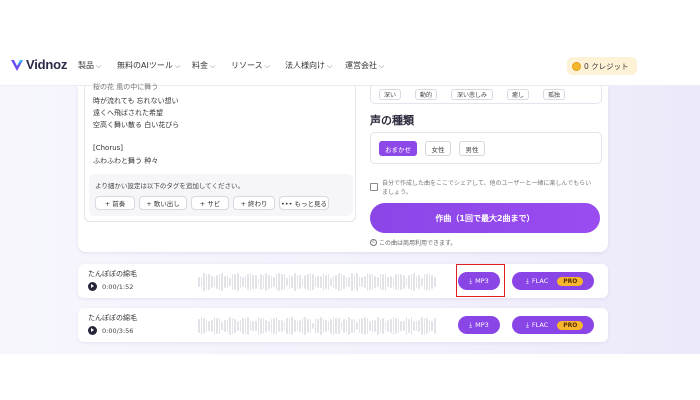  What do you see at coordinates (518, 94) in the screenshot?
I see `mood-tag-healing: 癒し` at bounding box center [518, 94].